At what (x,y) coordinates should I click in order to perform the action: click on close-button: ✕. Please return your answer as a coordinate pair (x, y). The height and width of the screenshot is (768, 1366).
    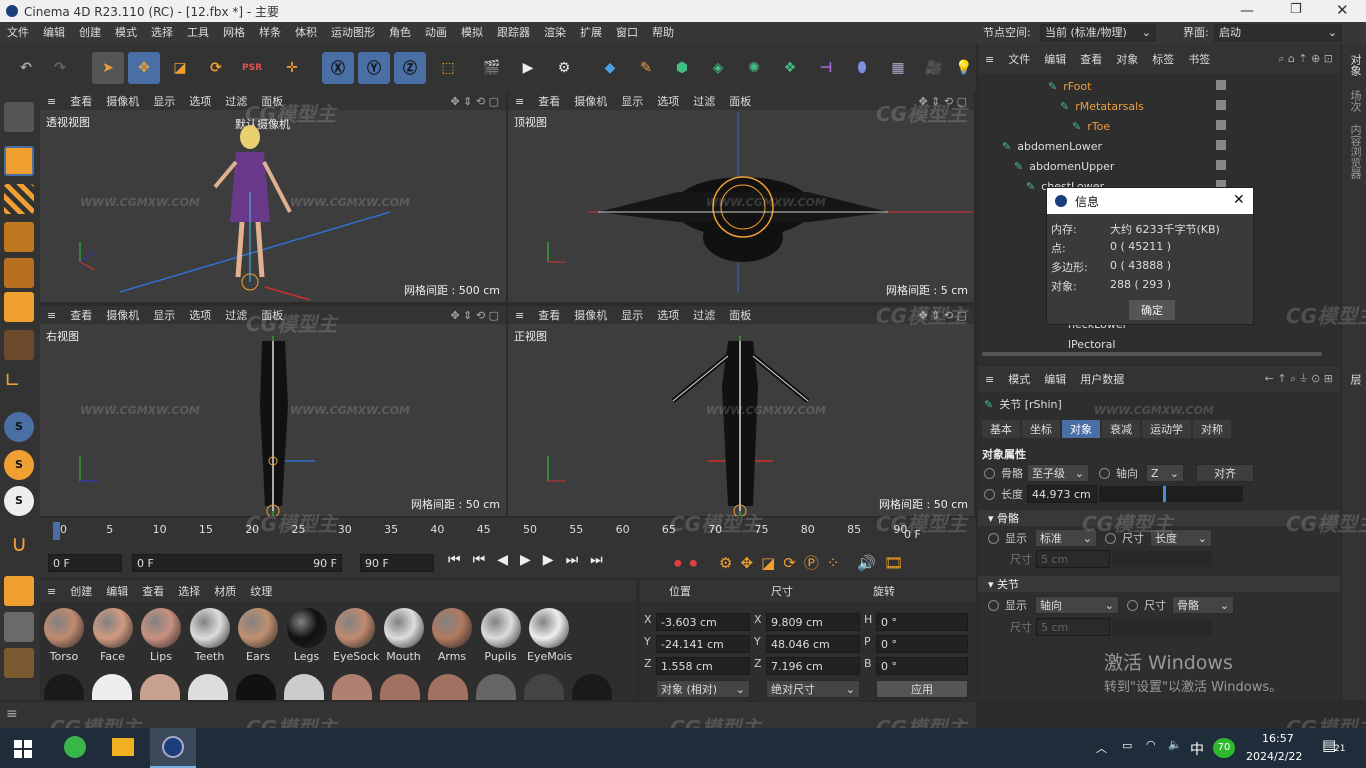
    Looking at the image, I should click on (1342, 10).